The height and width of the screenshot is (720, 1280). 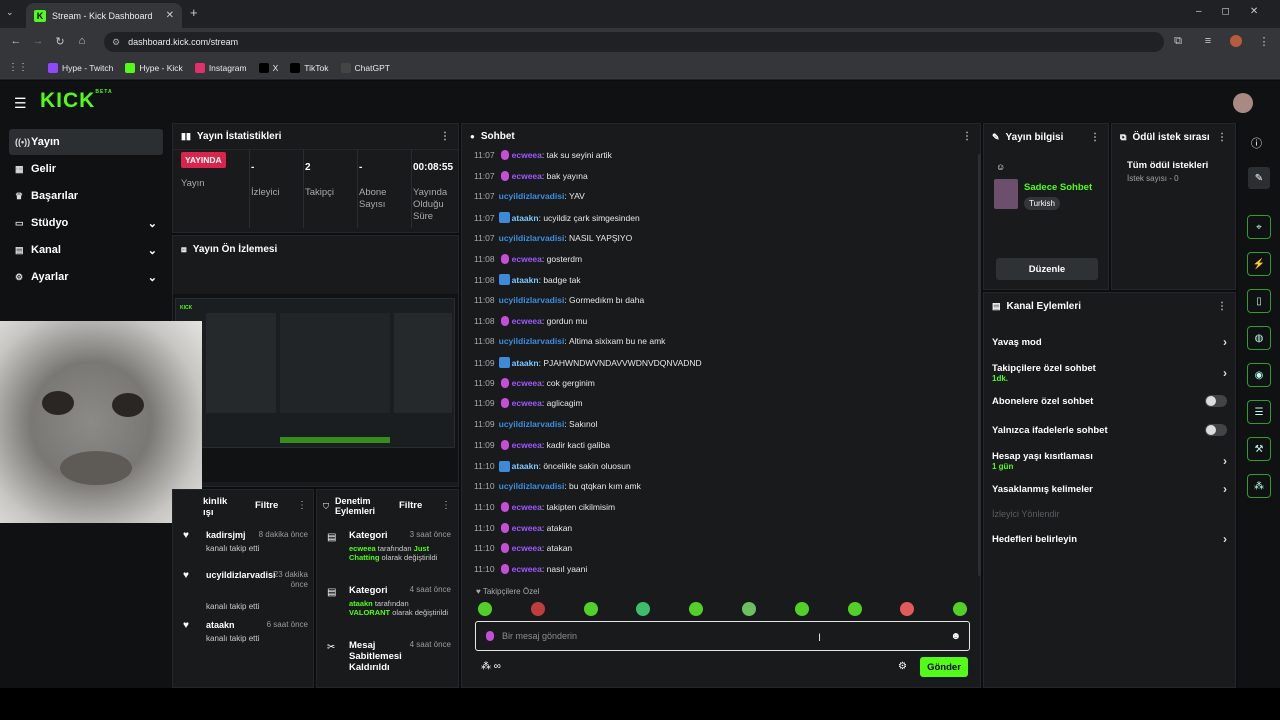 I want to click on stats-menu-icon: ⋮, so click(x=445, y=136).